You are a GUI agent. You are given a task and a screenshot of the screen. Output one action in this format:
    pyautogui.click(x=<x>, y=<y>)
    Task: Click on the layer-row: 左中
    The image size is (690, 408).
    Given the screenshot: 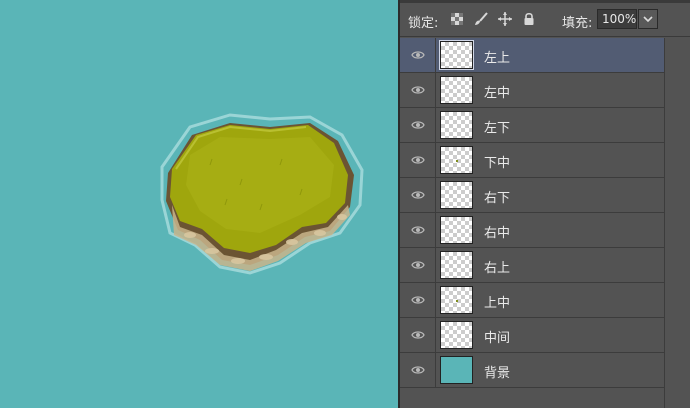 What is the action you would take?
    pyautogui.click(x=532, y=90)
    